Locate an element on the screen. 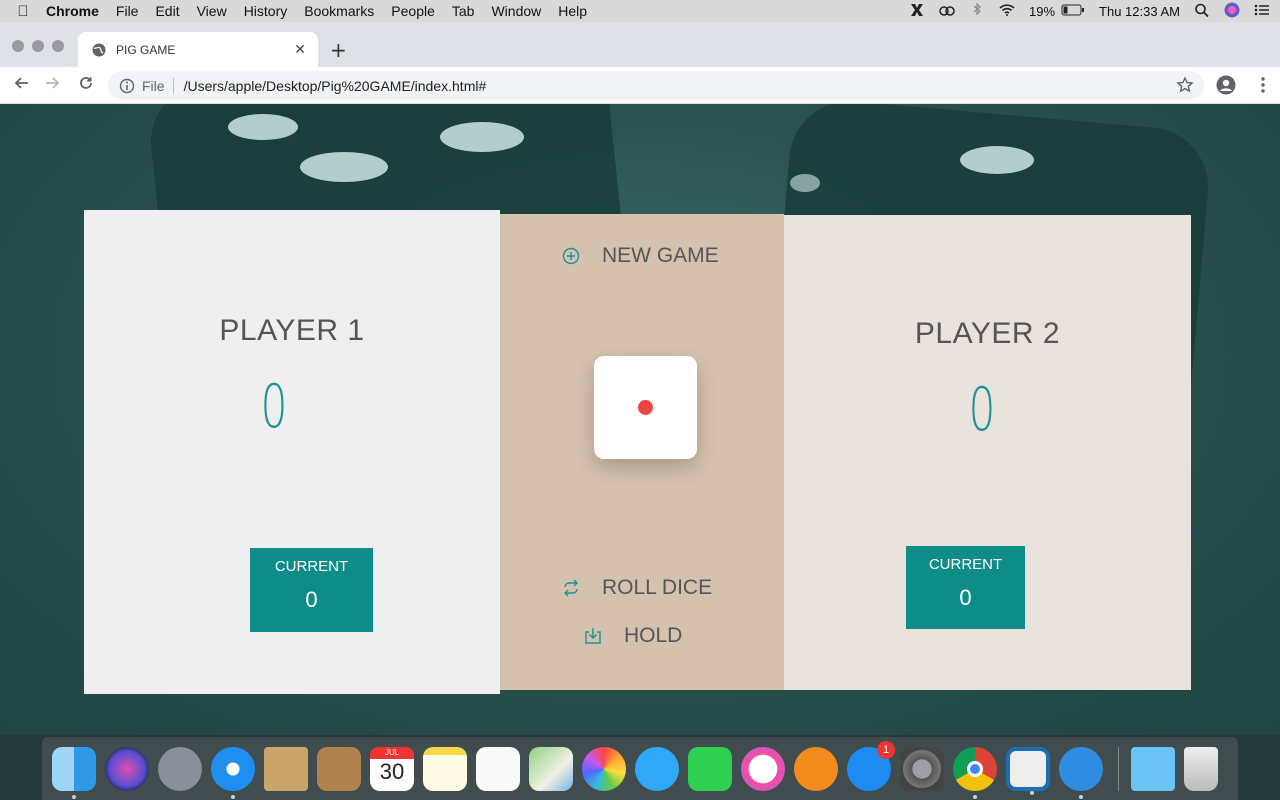  bookmark-star-icon is located at coordinates (1185, 85).